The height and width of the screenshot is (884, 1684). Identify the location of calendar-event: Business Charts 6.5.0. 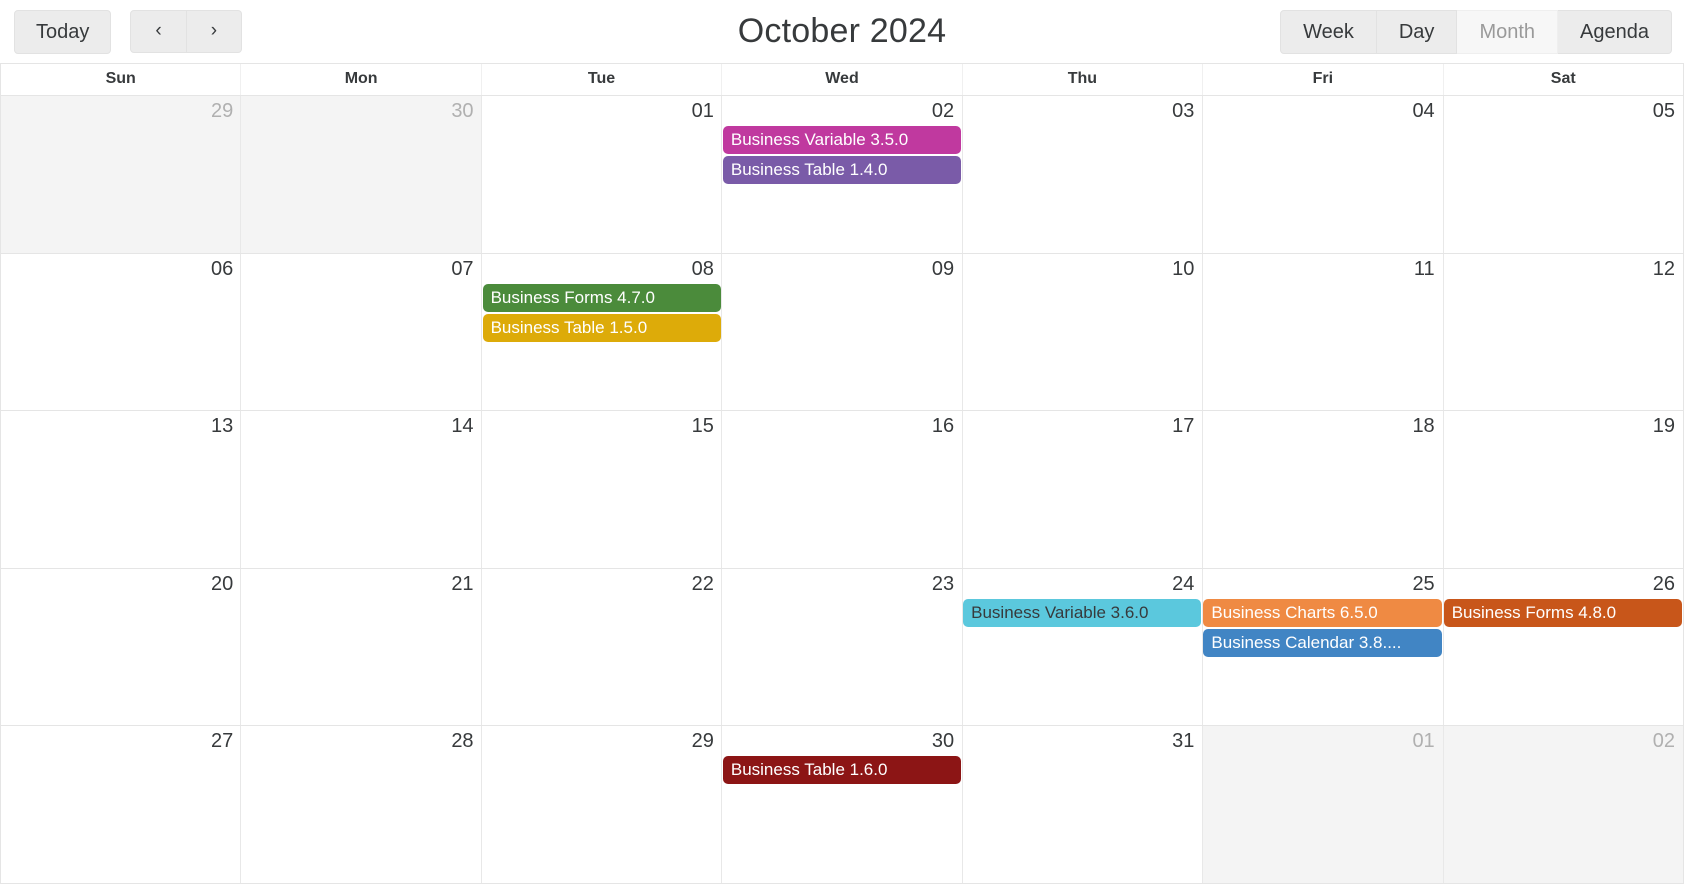
(1322, 612).